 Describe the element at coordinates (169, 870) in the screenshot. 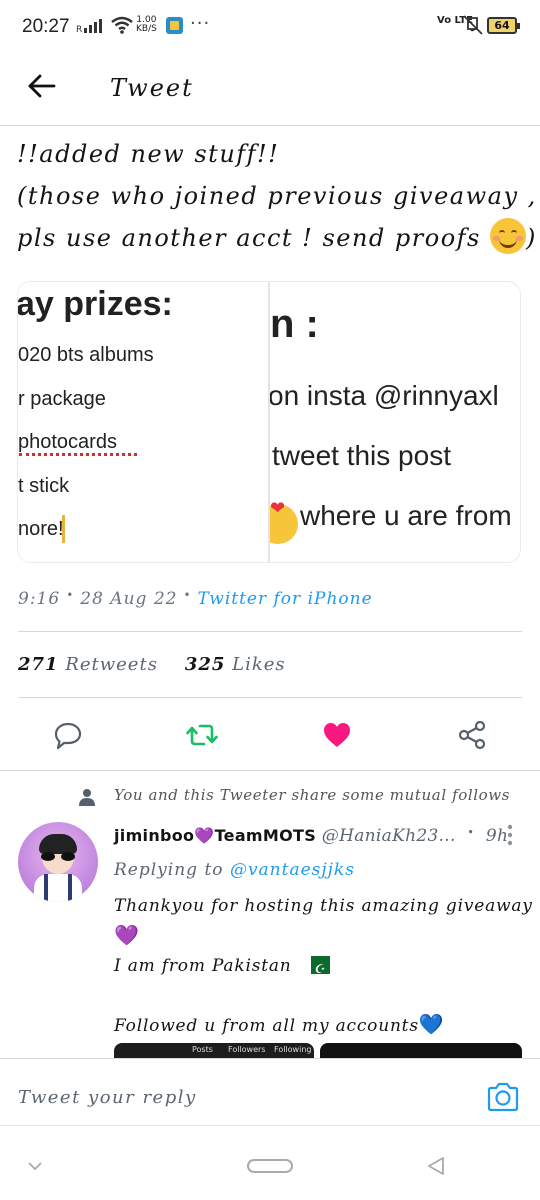

I see `replying-label: Replying to` at that location.